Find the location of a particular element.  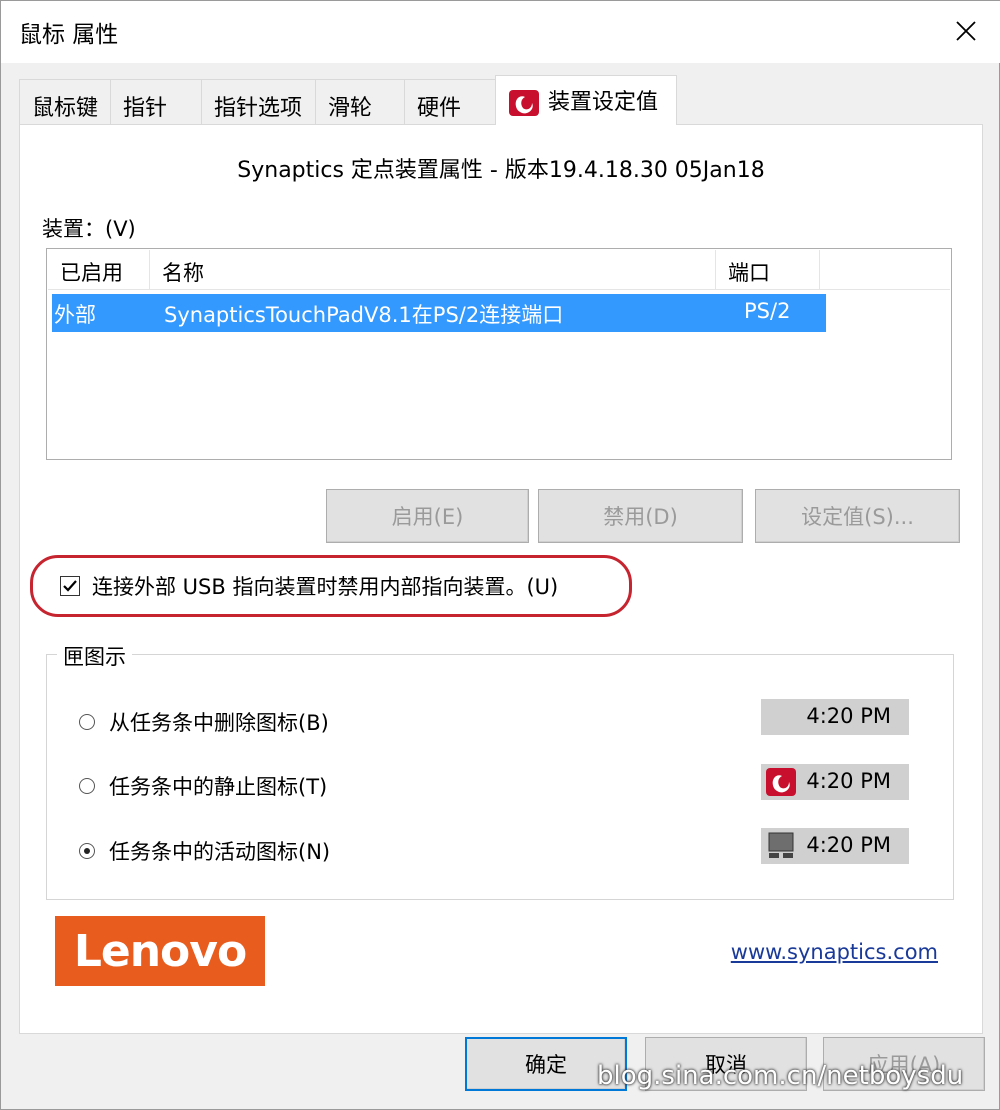

driver-version-header: Synaptics 定点装置属性 - 版本19.4.18.30 05Jan18 is located at coordinates (501, 170).